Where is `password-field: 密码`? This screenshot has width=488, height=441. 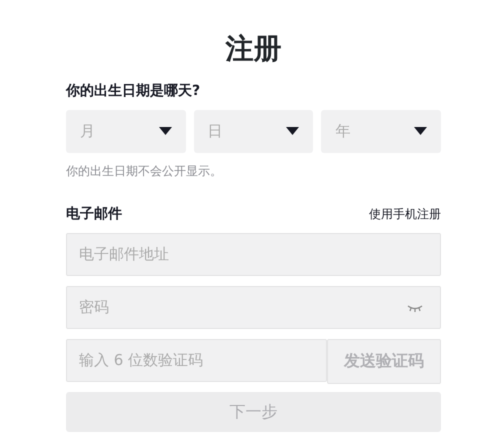 password-field: 密码 is located at coordinates (253, 307).